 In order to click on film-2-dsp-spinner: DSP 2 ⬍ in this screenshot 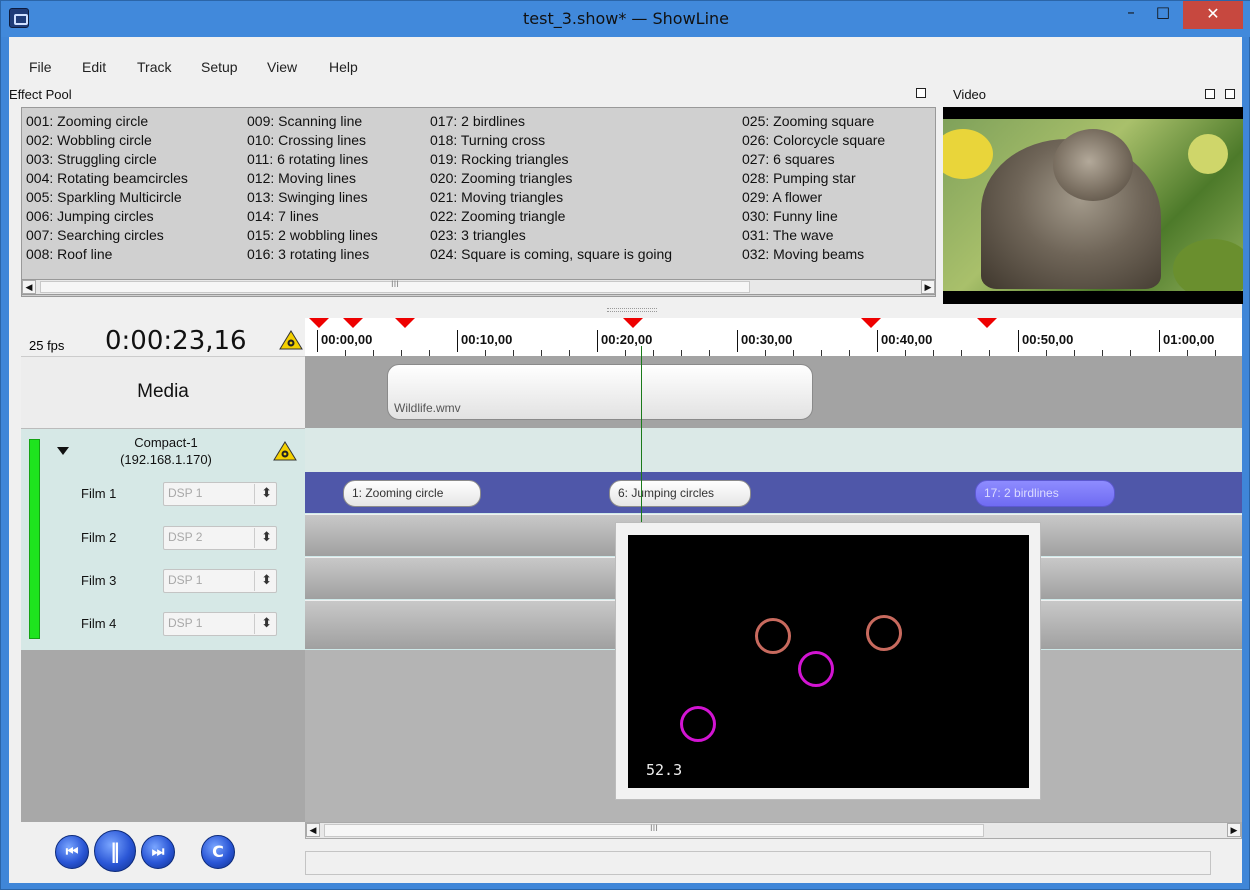, I will do `click(220, 538)`.